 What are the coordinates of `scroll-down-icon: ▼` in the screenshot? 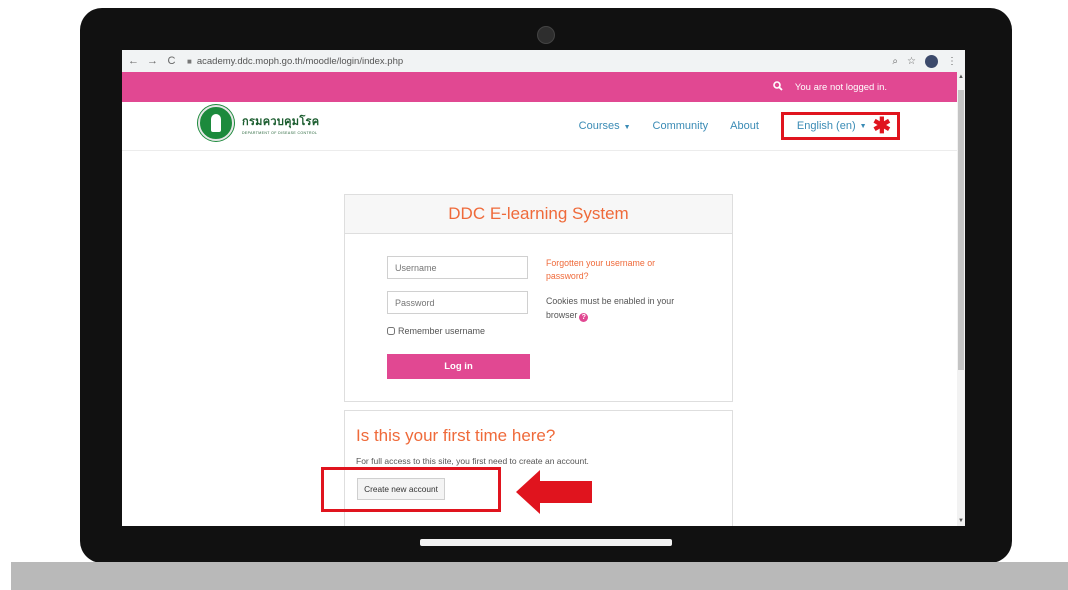 It's located at (961, 521).